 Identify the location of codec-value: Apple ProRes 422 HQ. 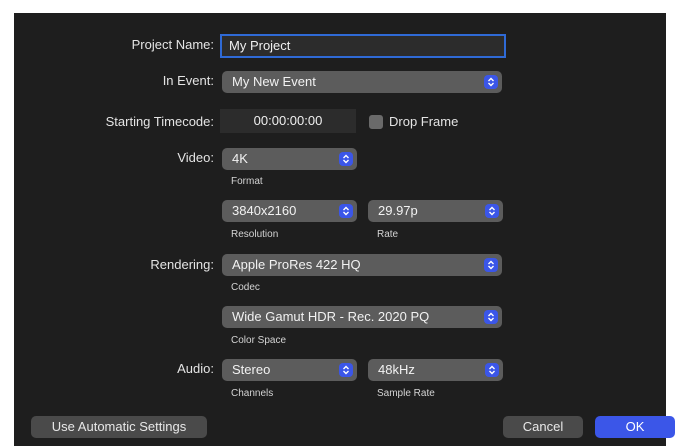
(296, 264).